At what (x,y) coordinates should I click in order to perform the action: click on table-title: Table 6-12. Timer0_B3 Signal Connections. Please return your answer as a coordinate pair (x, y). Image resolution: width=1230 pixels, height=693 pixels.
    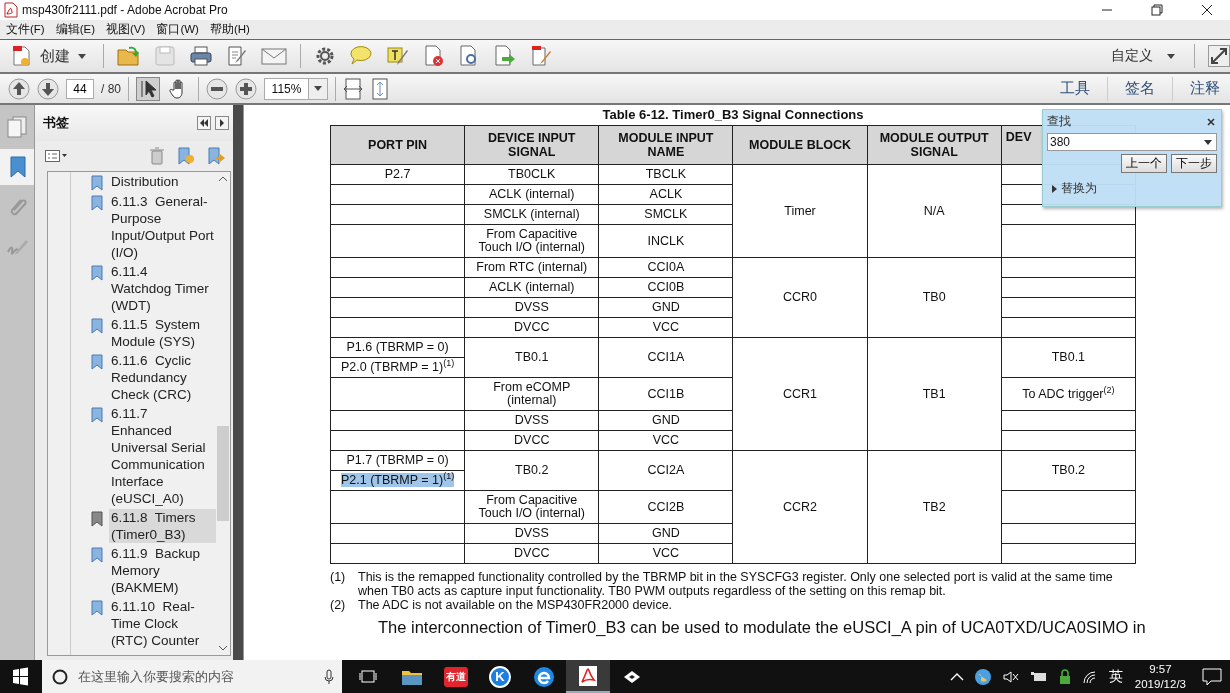
    Looking at the image, I should click on (733, 115).